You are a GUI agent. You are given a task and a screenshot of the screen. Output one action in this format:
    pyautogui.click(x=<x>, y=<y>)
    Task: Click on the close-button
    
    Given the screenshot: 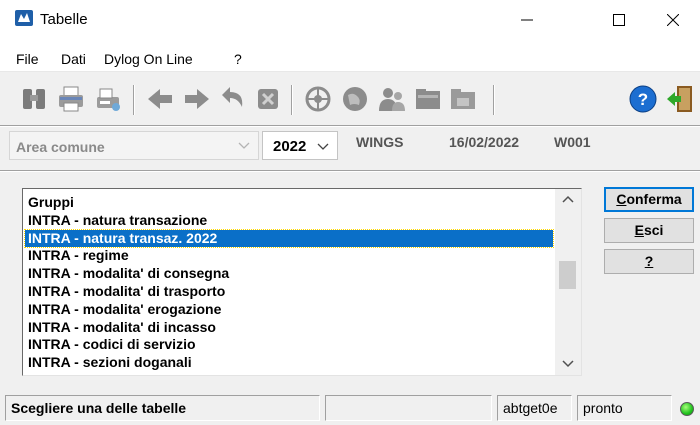 What is the action you would take?
    pyautogui.click(x=673, y=20)
    